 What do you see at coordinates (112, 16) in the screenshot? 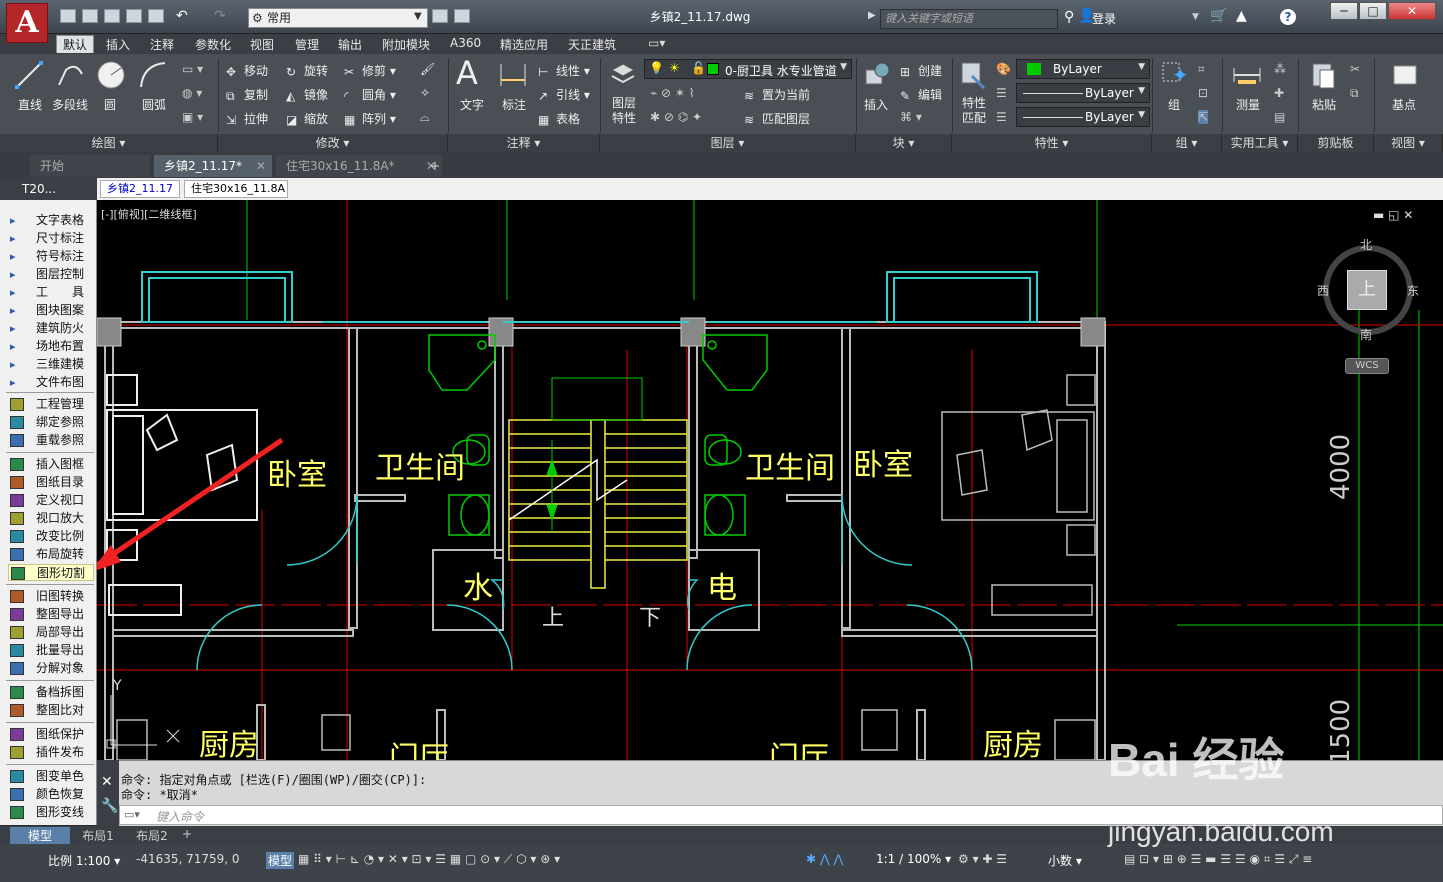
I see `save-icon` at bounding box center [112, 16].